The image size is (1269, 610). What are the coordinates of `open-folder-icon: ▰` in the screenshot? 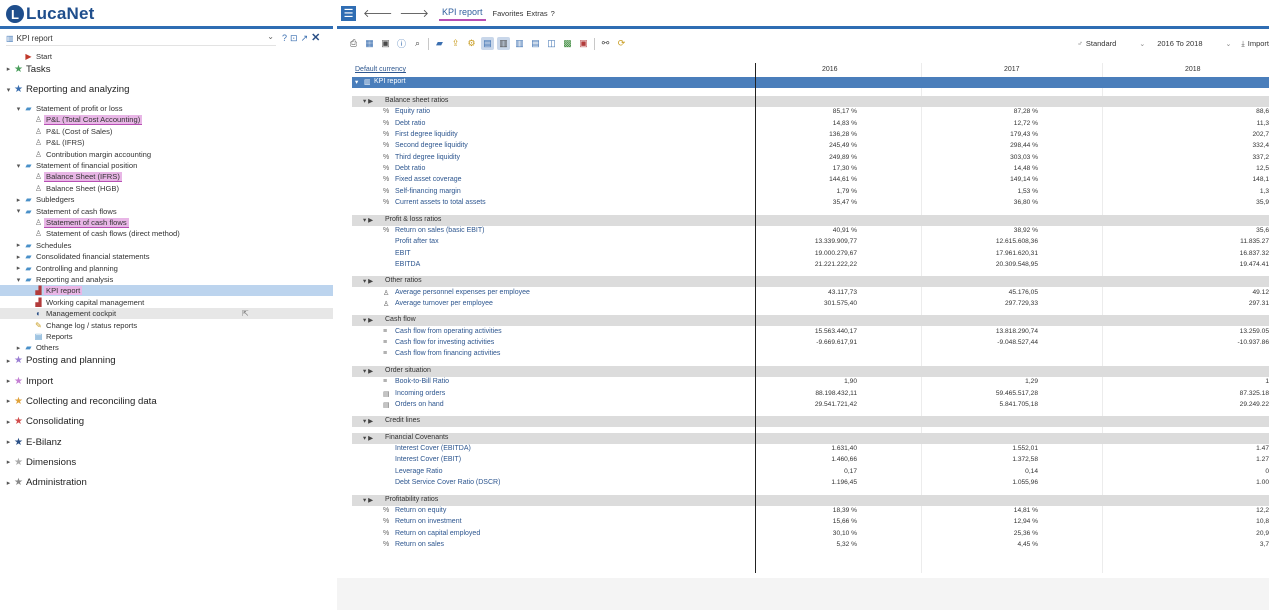 It's located at (439, 43).